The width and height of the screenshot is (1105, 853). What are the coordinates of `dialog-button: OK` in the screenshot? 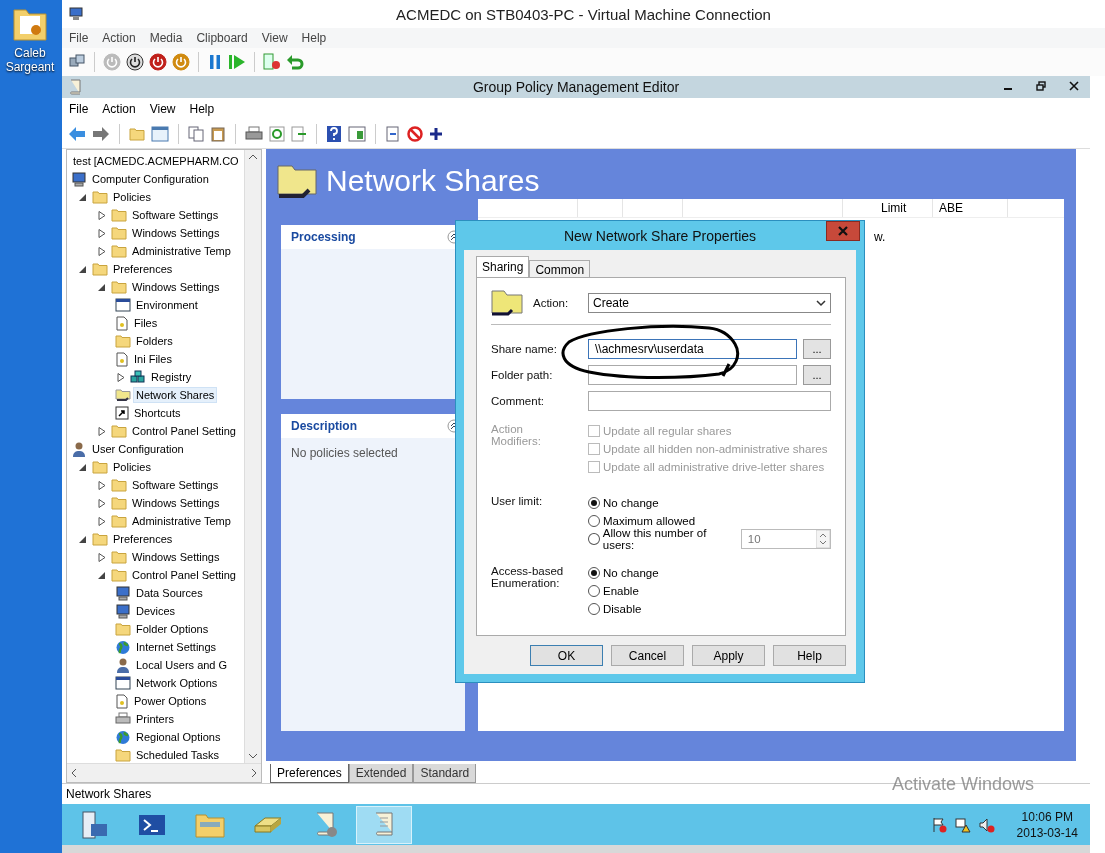 It's located at (566, 655).